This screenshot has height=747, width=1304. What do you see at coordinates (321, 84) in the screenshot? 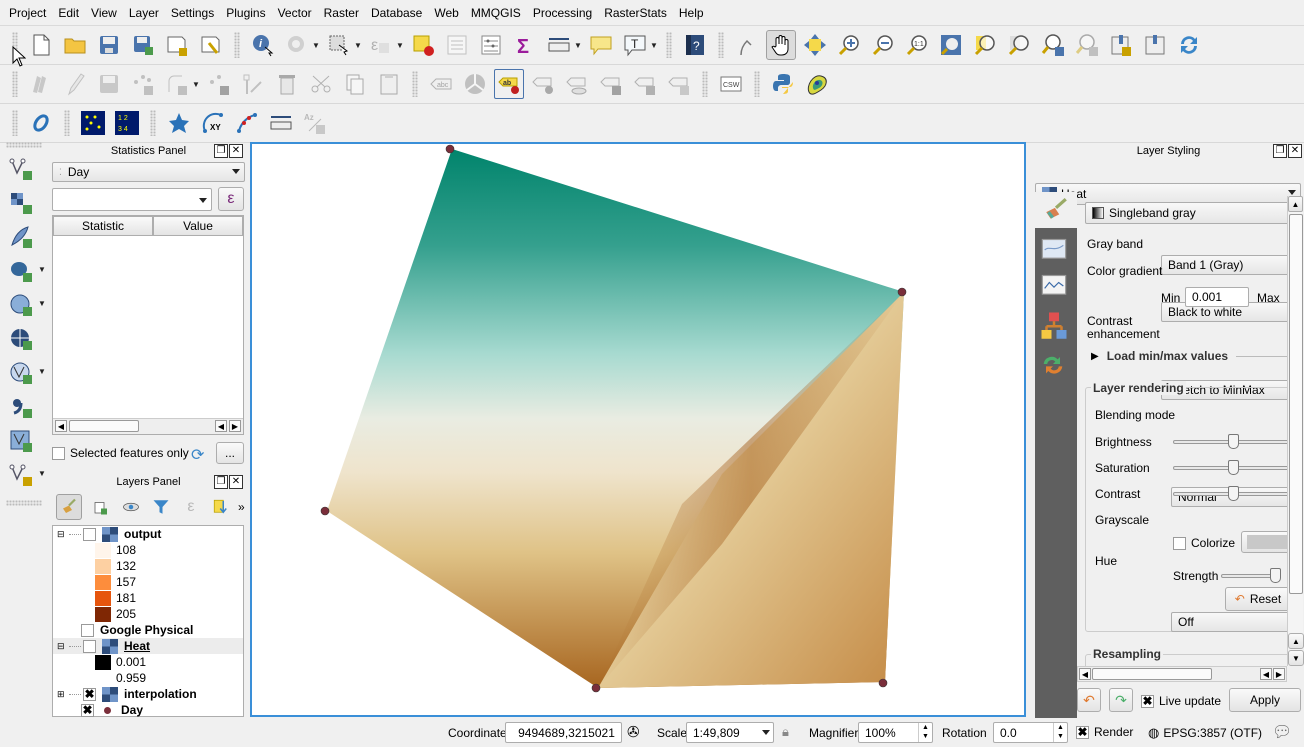
I see `cut-features-icon` at bounding box center [321, 84].